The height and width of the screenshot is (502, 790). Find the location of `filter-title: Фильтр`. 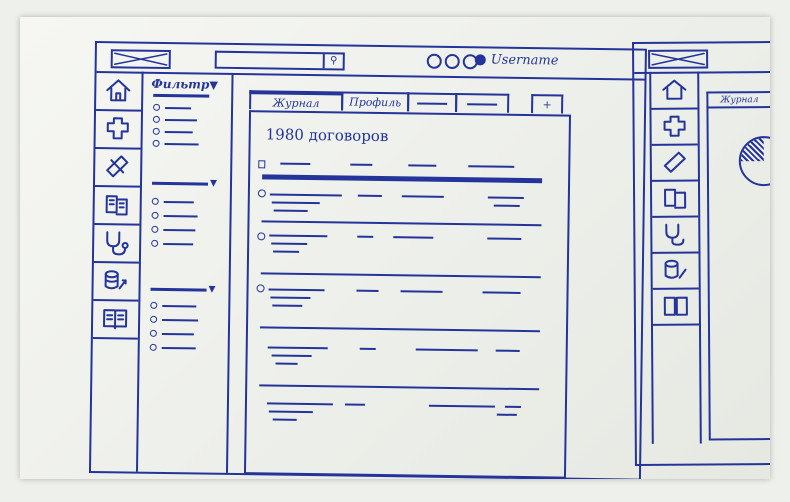

filter-title: Фильтр is located at coordinates (180, 84).